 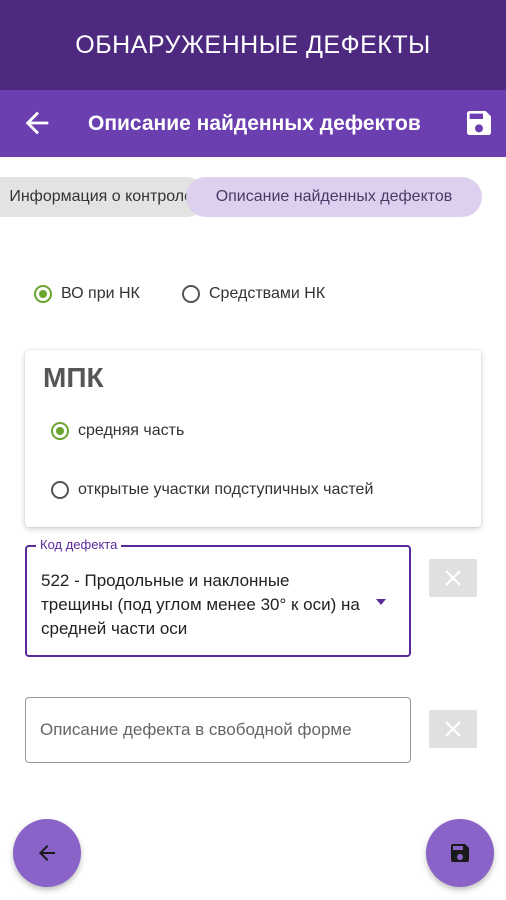 I want to click on clear-description-button, so click(x=453, y=729).